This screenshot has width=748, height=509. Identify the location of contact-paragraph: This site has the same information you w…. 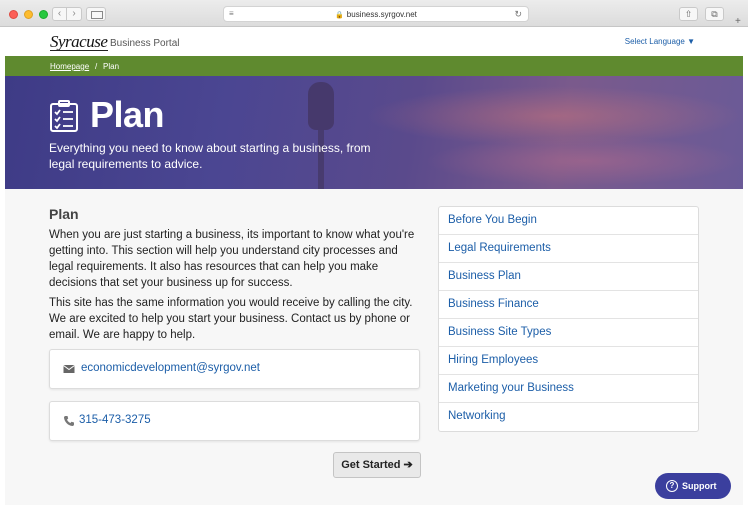
(231, 319).